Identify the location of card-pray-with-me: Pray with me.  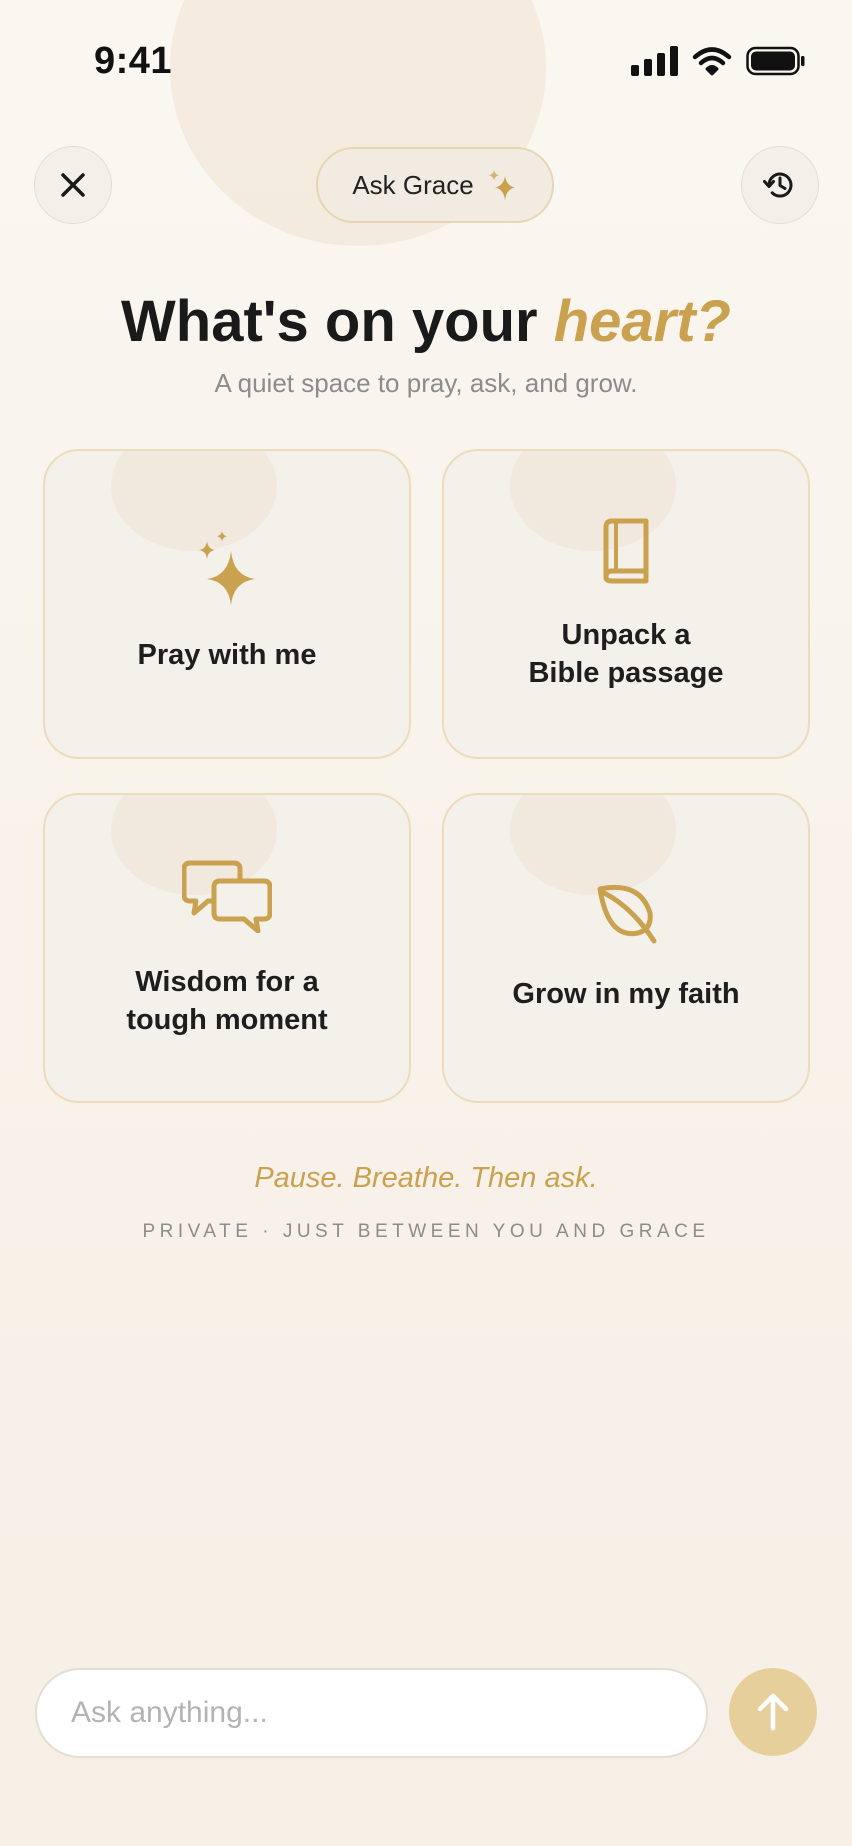
(227, 604).